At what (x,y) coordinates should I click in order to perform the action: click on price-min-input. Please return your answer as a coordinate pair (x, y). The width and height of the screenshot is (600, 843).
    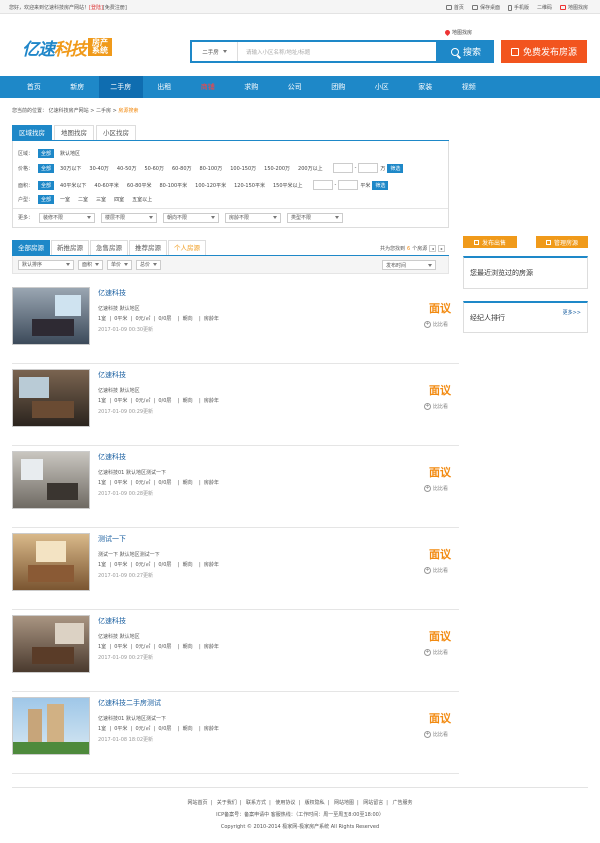
    Looking at the image, I should click on (342, 168).